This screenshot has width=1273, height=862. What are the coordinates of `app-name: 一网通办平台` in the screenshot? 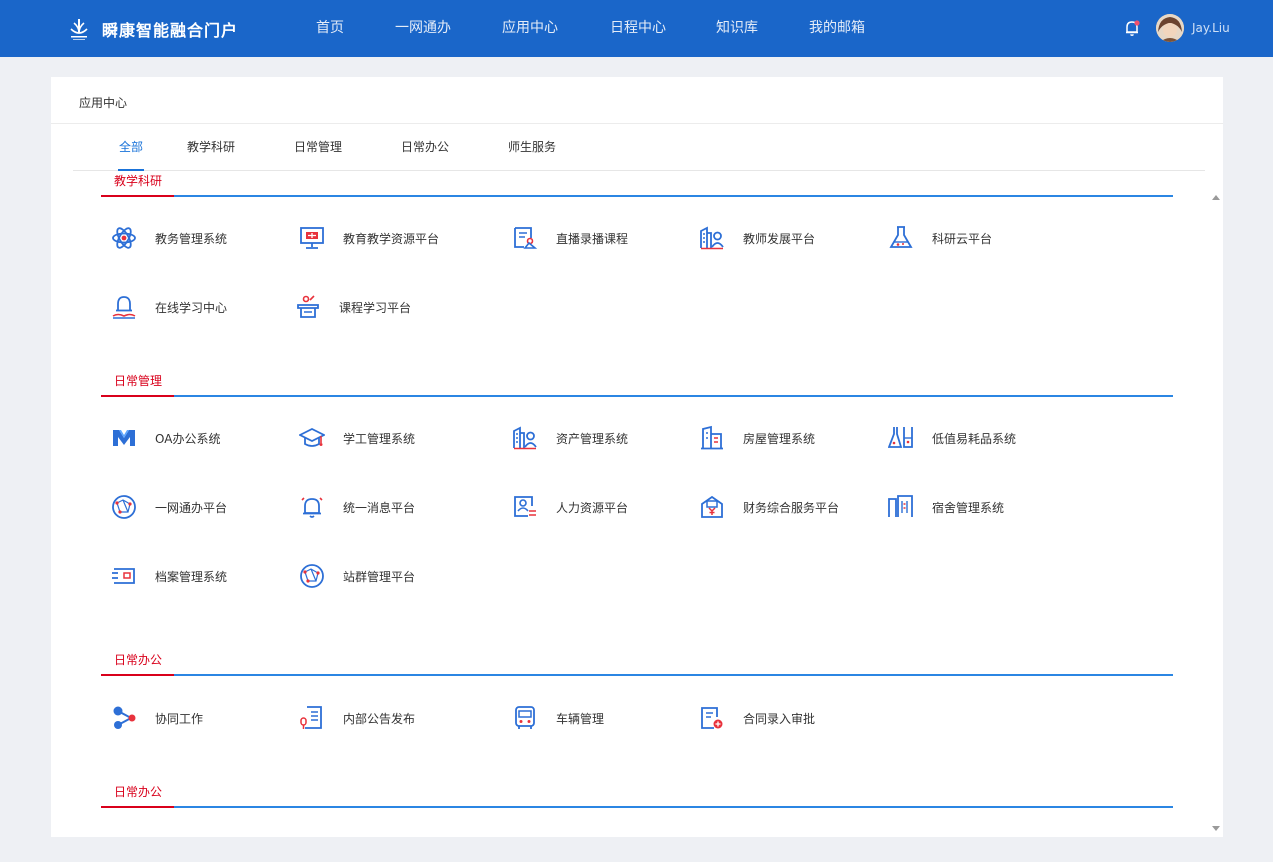 It's located at (191, 507).